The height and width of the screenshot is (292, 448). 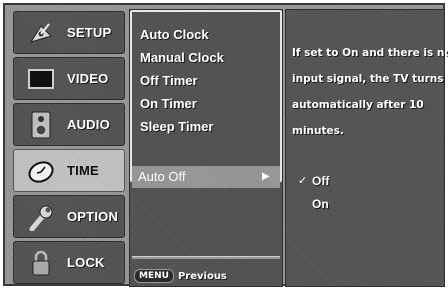 I want to click on help-line: automatically after 10, so click(x=358, y=105).